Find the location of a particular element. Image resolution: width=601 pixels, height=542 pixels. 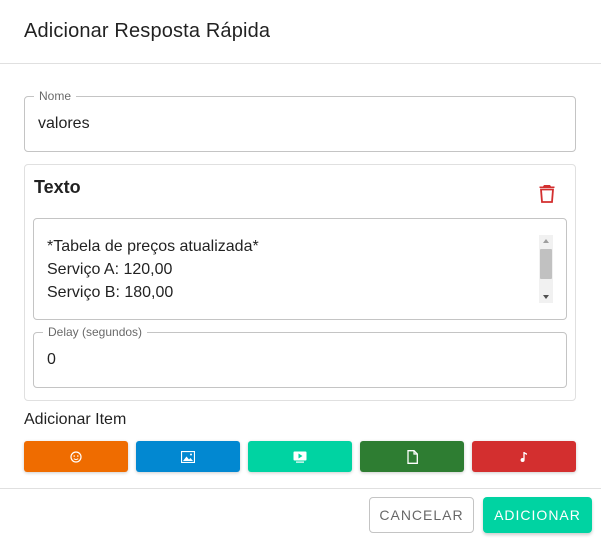

scroll-up-arrow-icon is located at coordinates (546, 241).